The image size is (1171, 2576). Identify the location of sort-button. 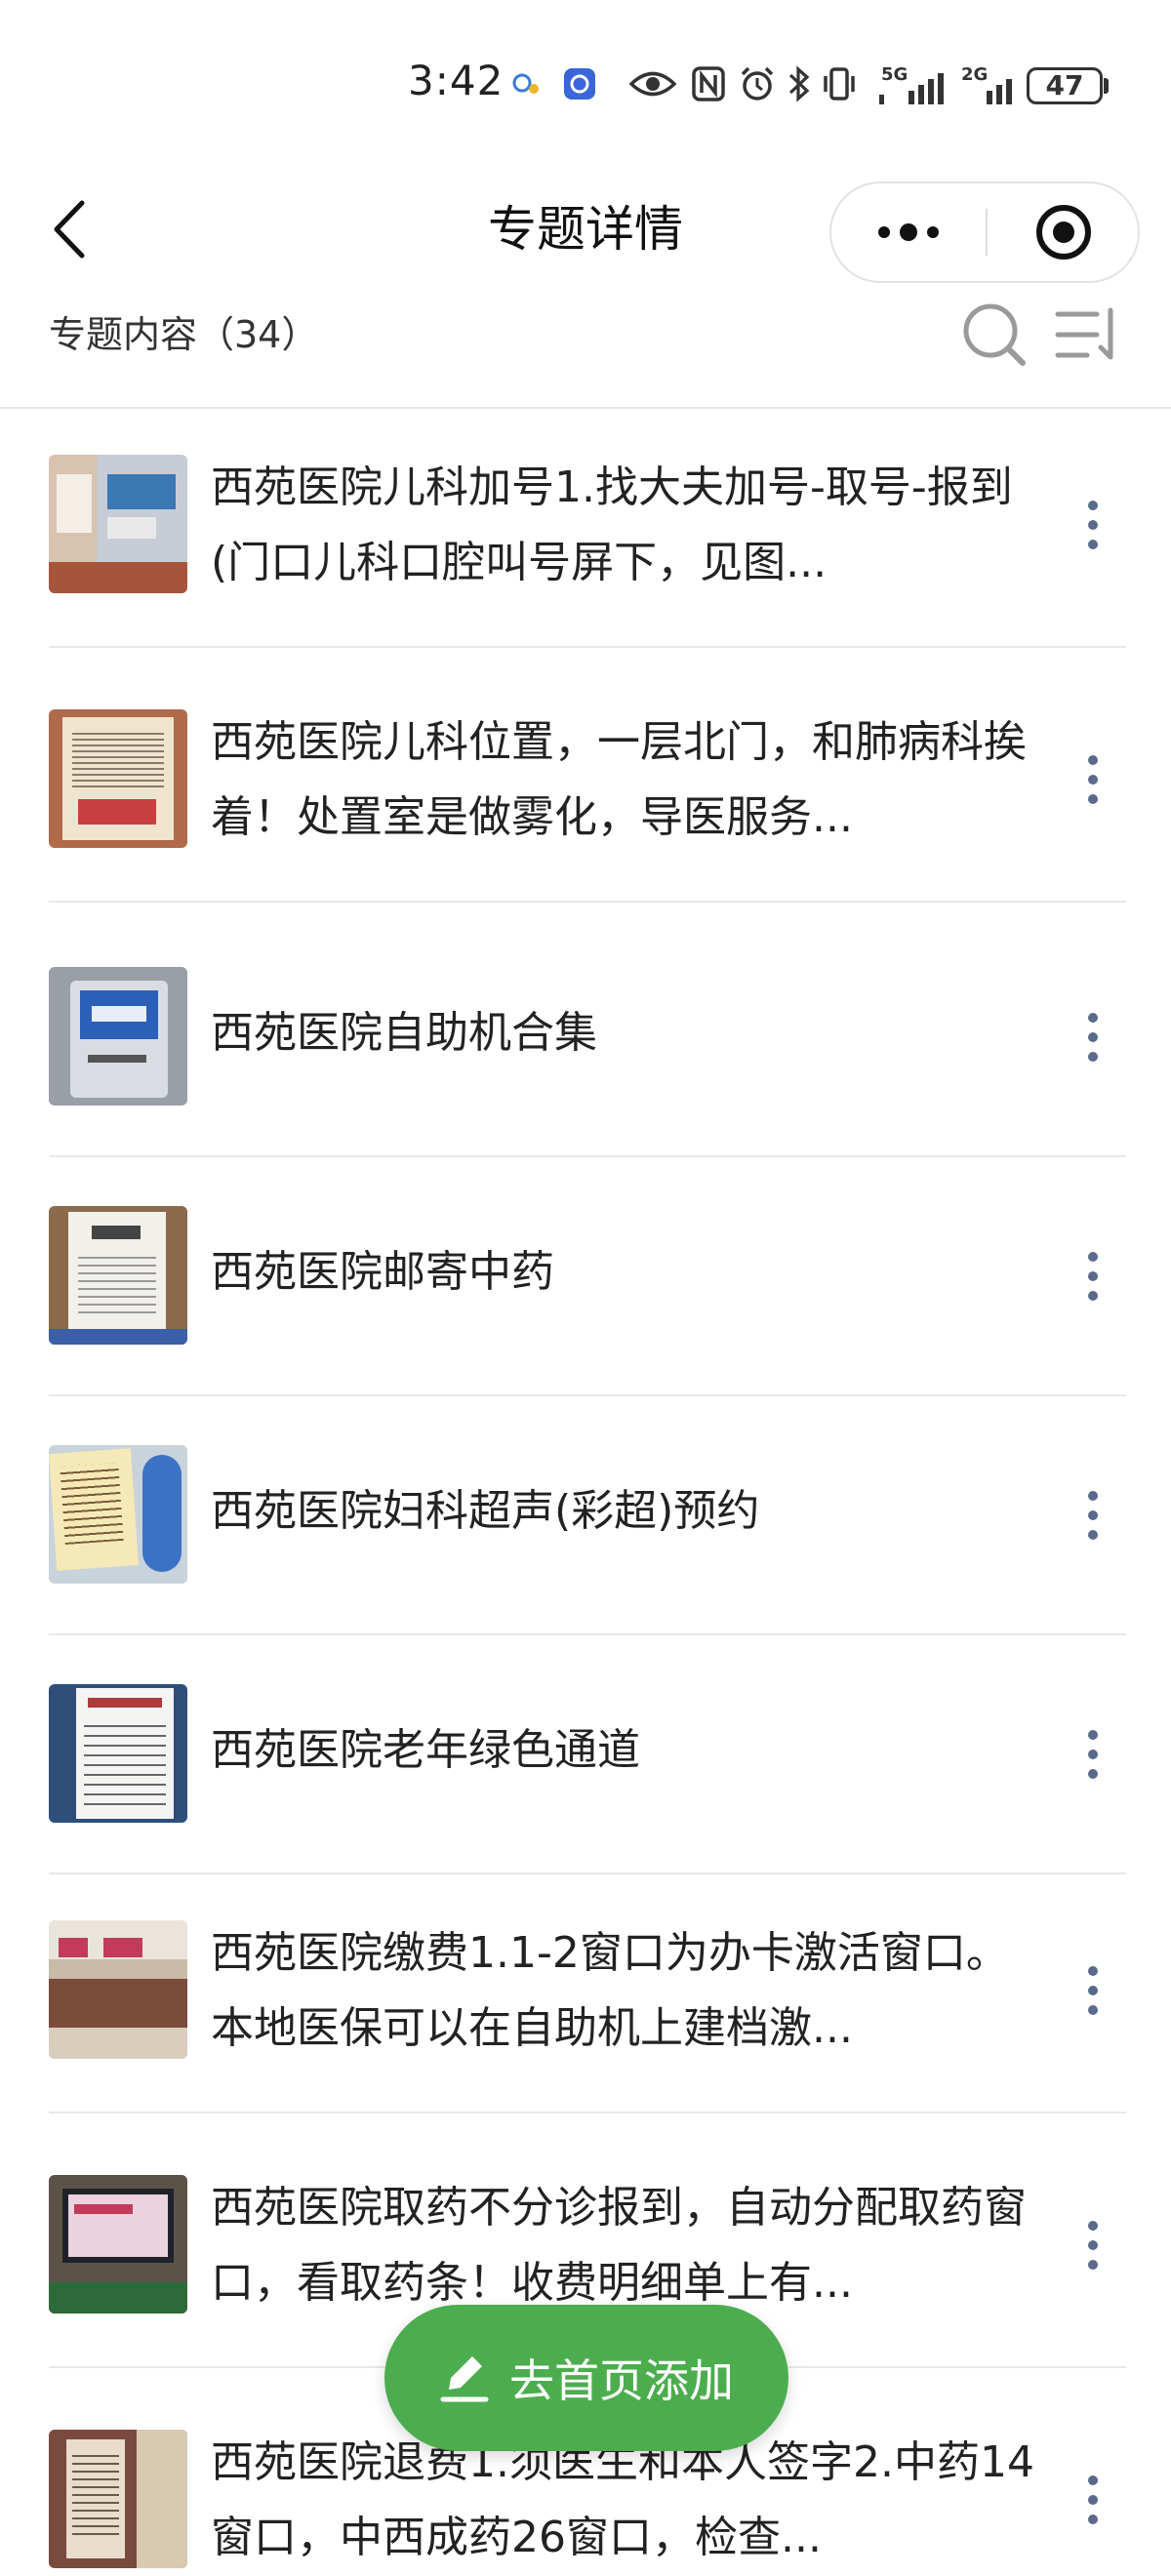
(1089, 334).